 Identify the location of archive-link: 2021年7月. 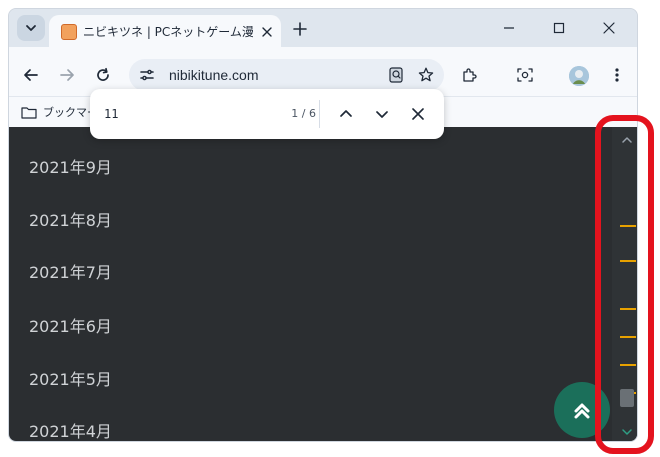
(70, 273).